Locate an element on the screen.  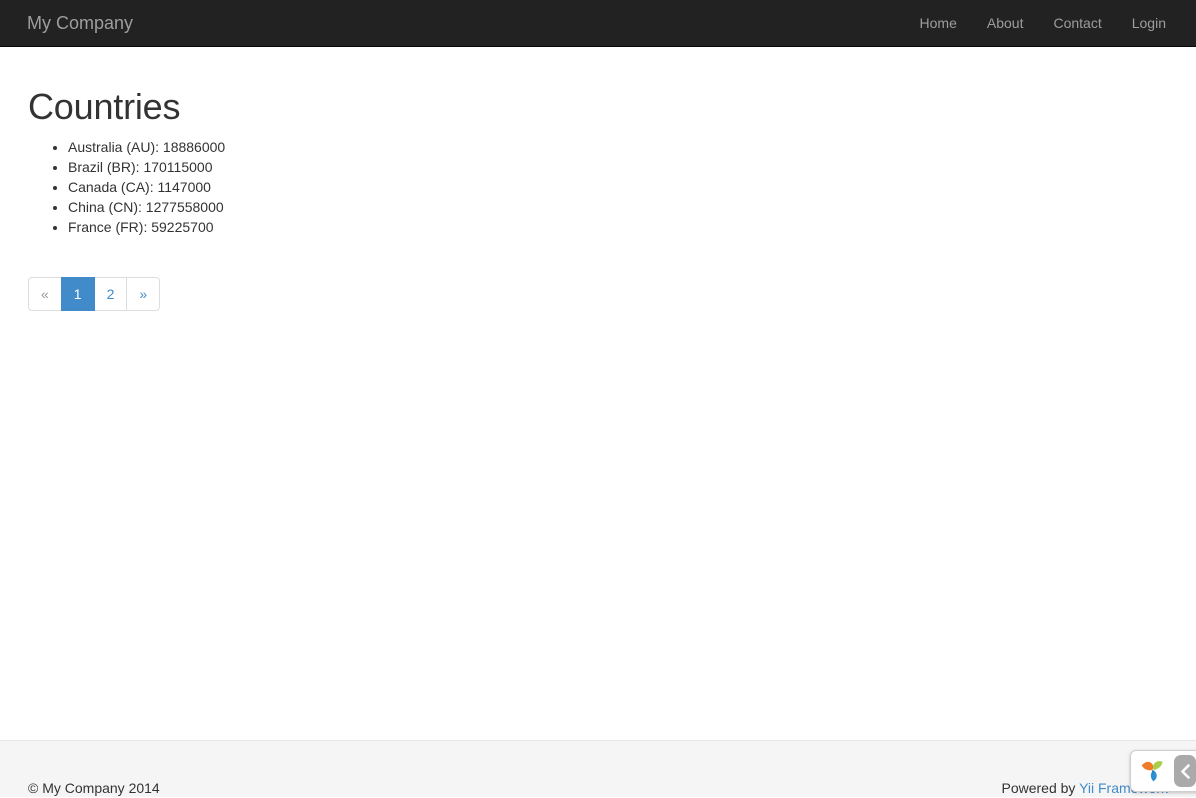
nav-item-about: About is located at coordinates (1005, 23).